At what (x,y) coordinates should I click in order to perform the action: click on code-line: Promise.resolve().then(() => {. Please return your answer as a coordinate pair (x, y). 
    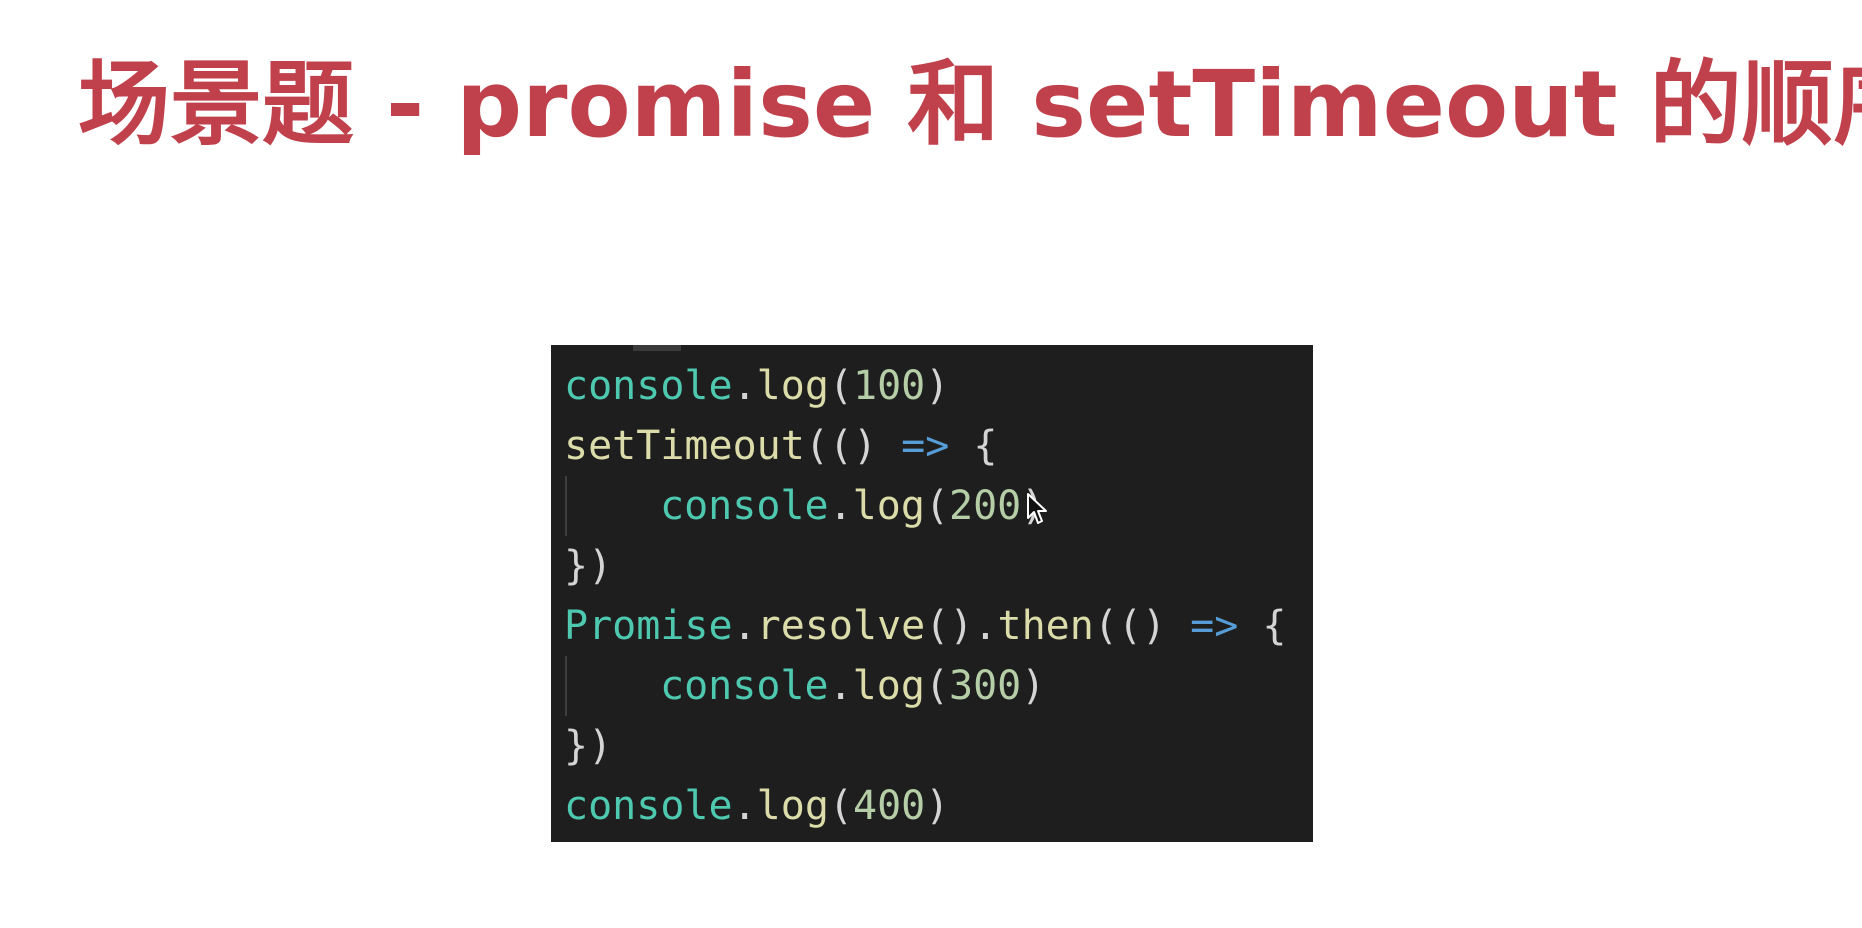
    Looking at the image, I should click on (932, 626).